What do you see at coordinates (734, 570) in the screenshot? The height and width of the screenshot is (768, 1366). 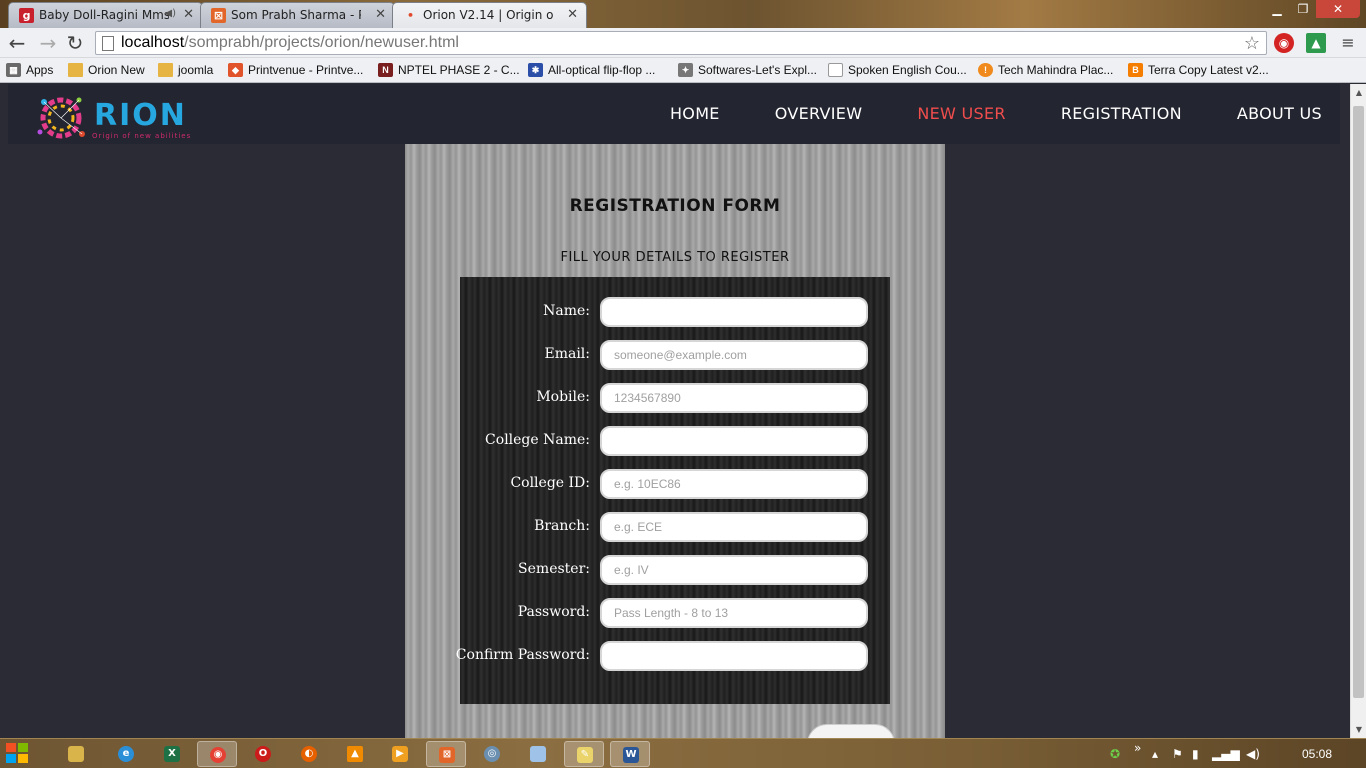 I see `semester-input` at bounding box center [734, 570].